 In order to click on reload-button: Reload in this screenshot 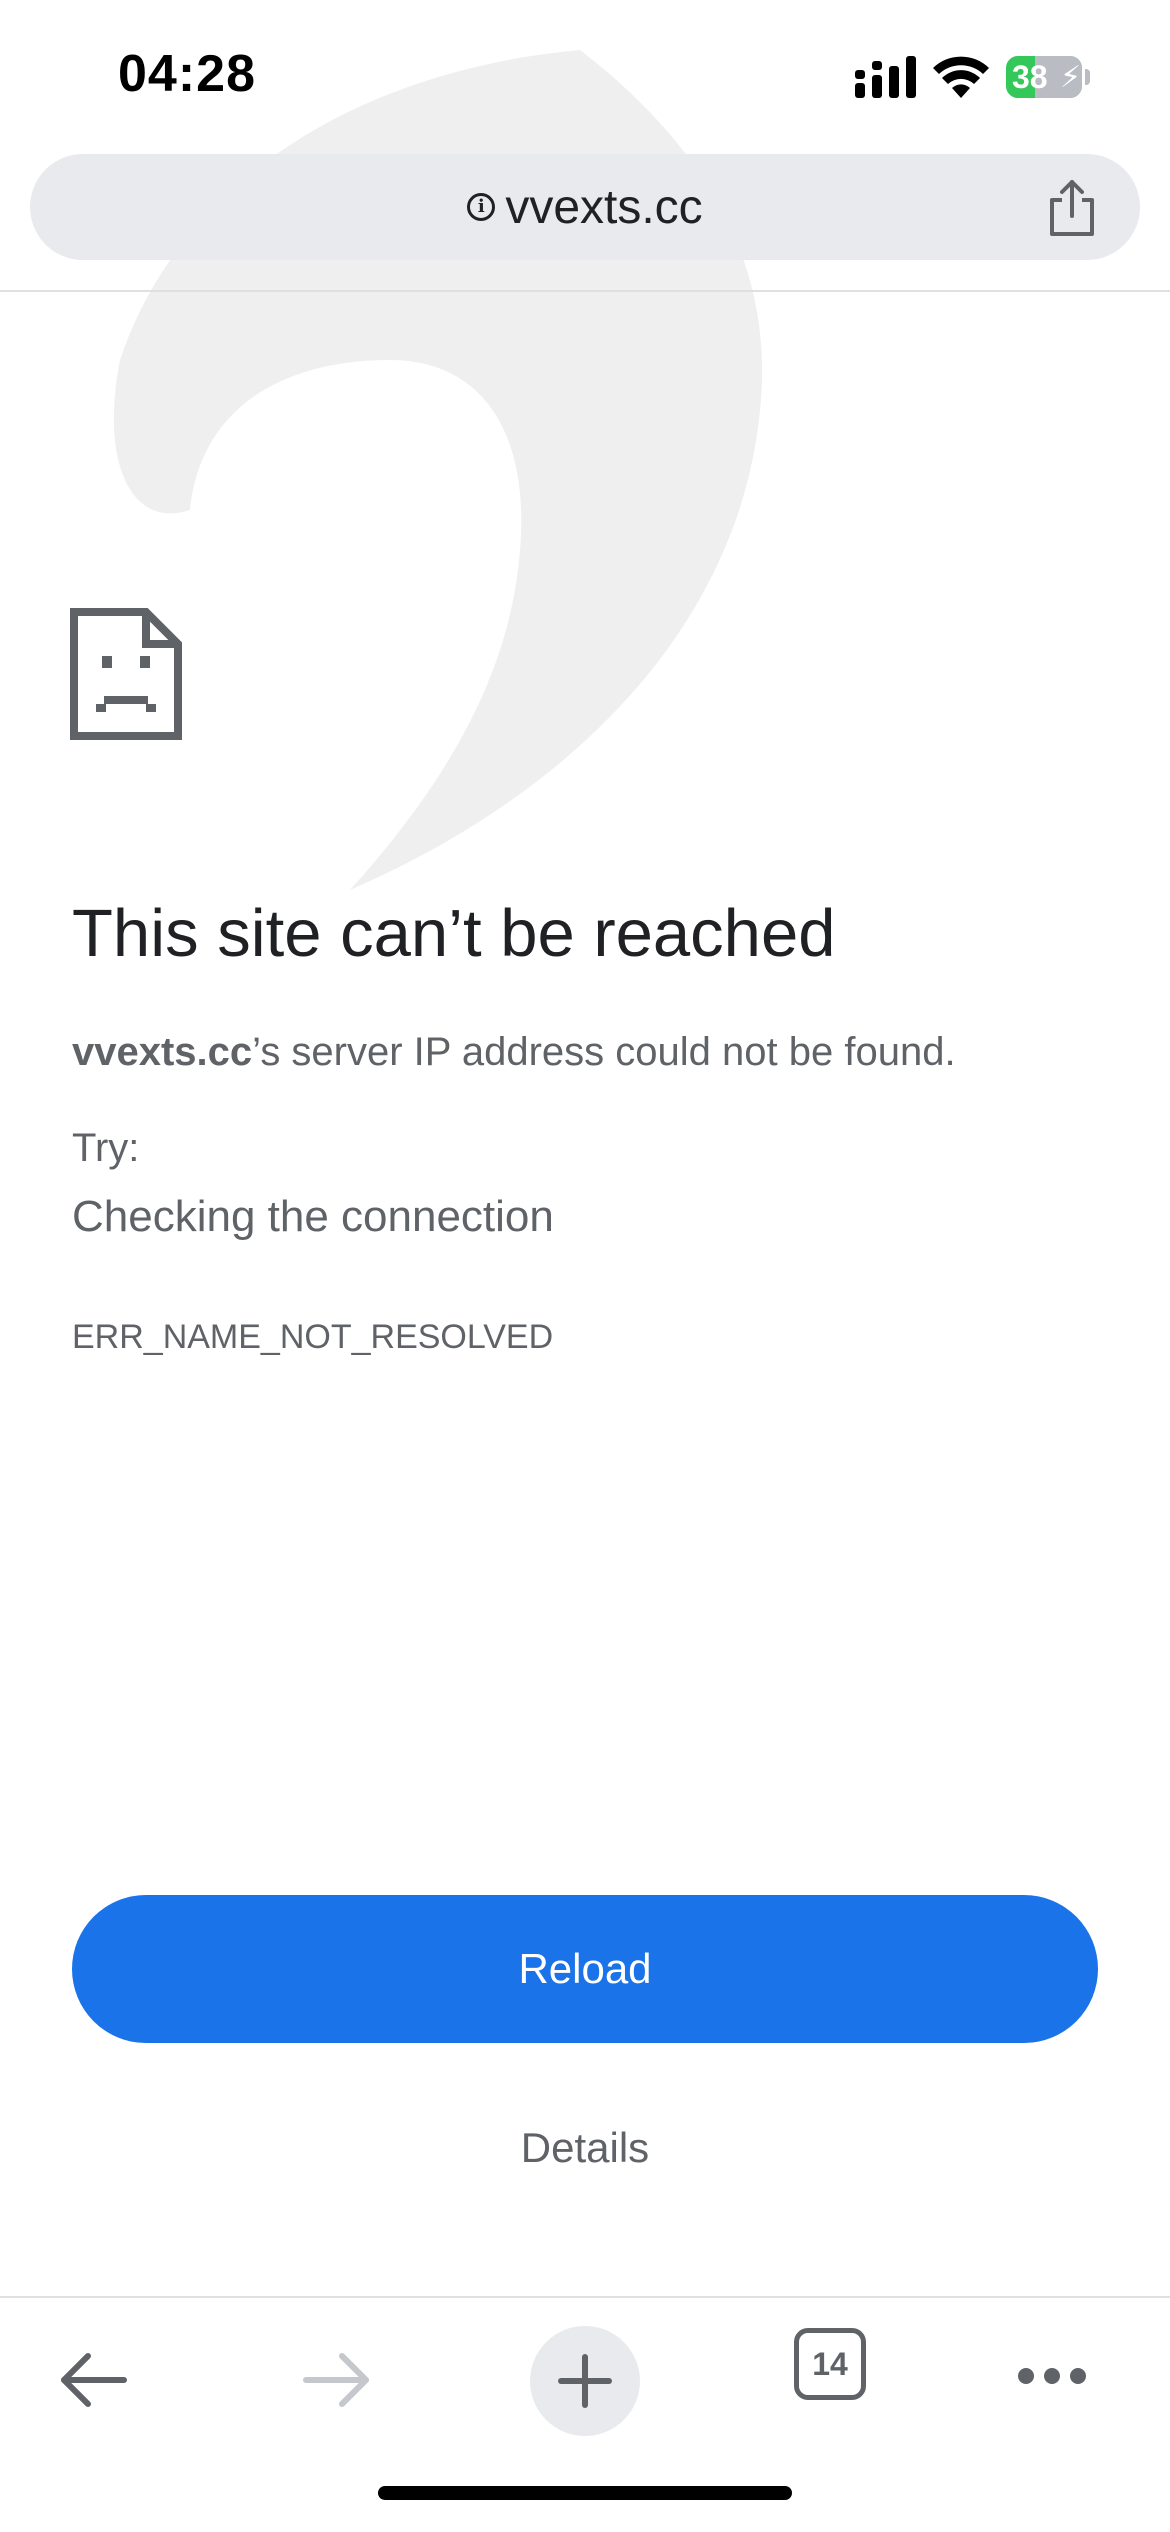, I will do `click(585, 1969)`.